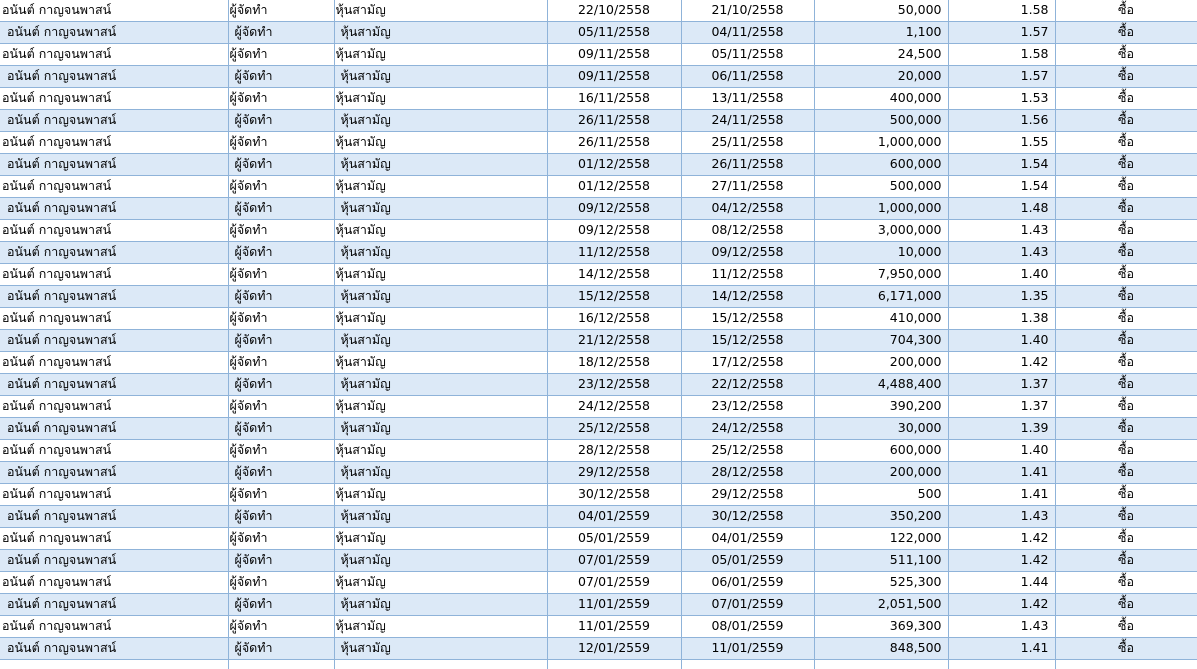 This screenshot has height=669, width=1197. What do you see at coordinates (1002, 76) in the screenshot?
I see `cell-price: 1.57` at bounding box center [1002, 76].